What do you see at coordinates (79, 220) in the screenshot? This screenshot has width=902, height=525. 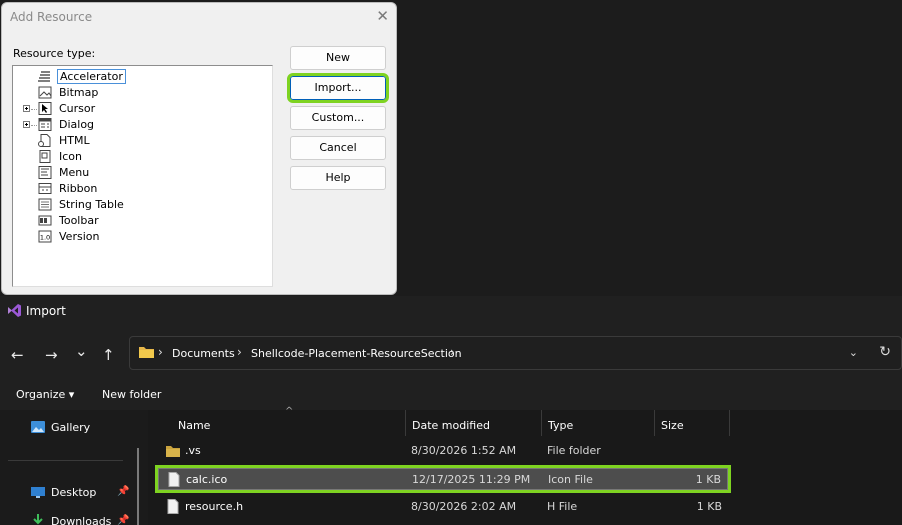 I see `tree-item-label: Toolbar` at bounding box center [79, 220].